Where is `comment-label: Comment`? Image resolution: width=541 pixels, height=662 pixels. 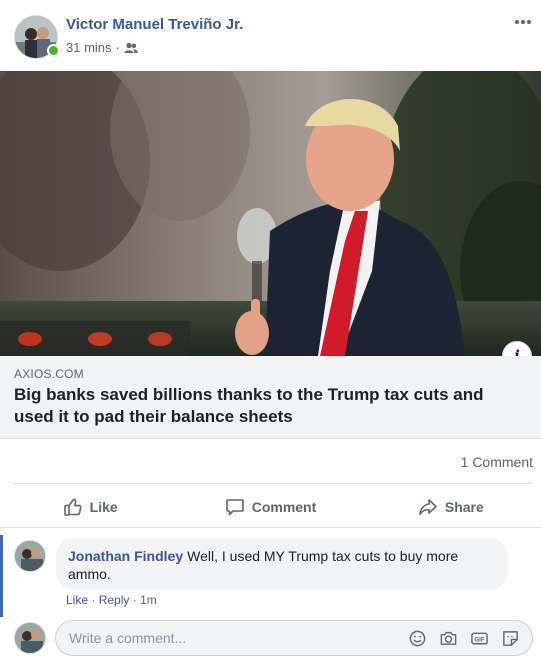
comment-label: Comment is located at coordinates (284, 507).